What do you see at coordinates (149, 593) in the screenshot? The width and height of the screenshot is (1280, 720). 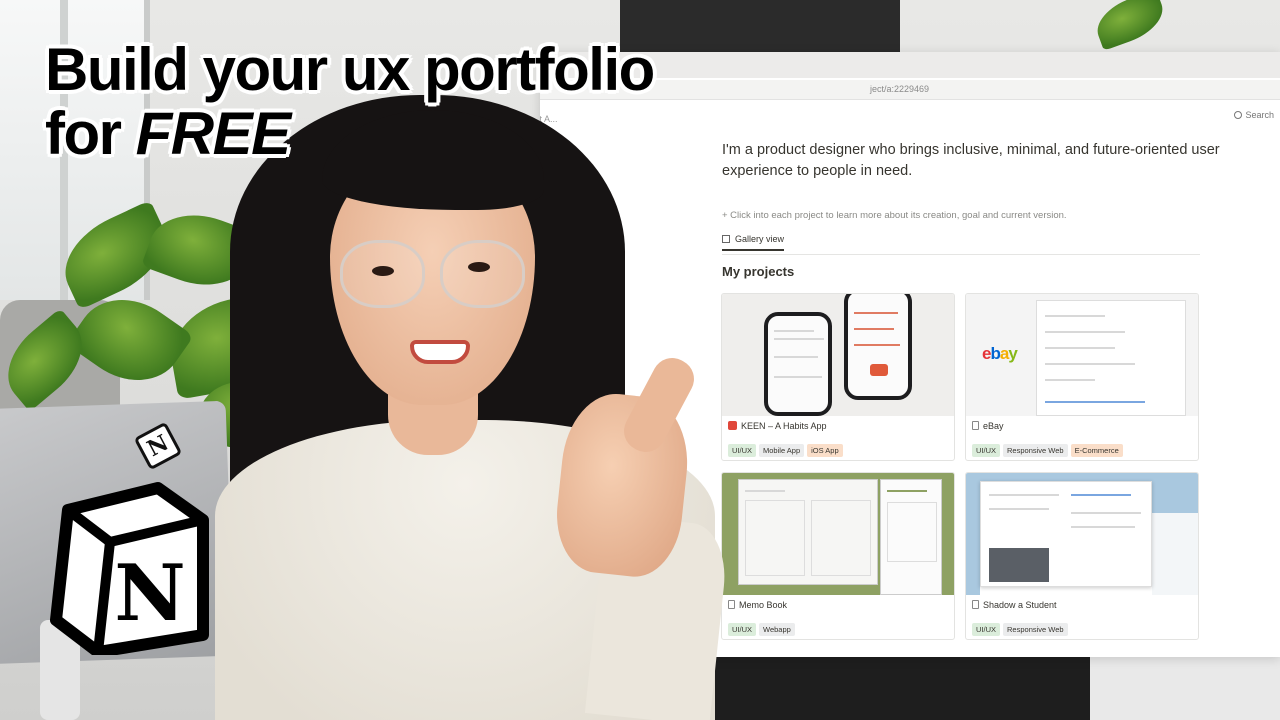 I see `notion-logo-letter: N` at bounding box center [149, 593].